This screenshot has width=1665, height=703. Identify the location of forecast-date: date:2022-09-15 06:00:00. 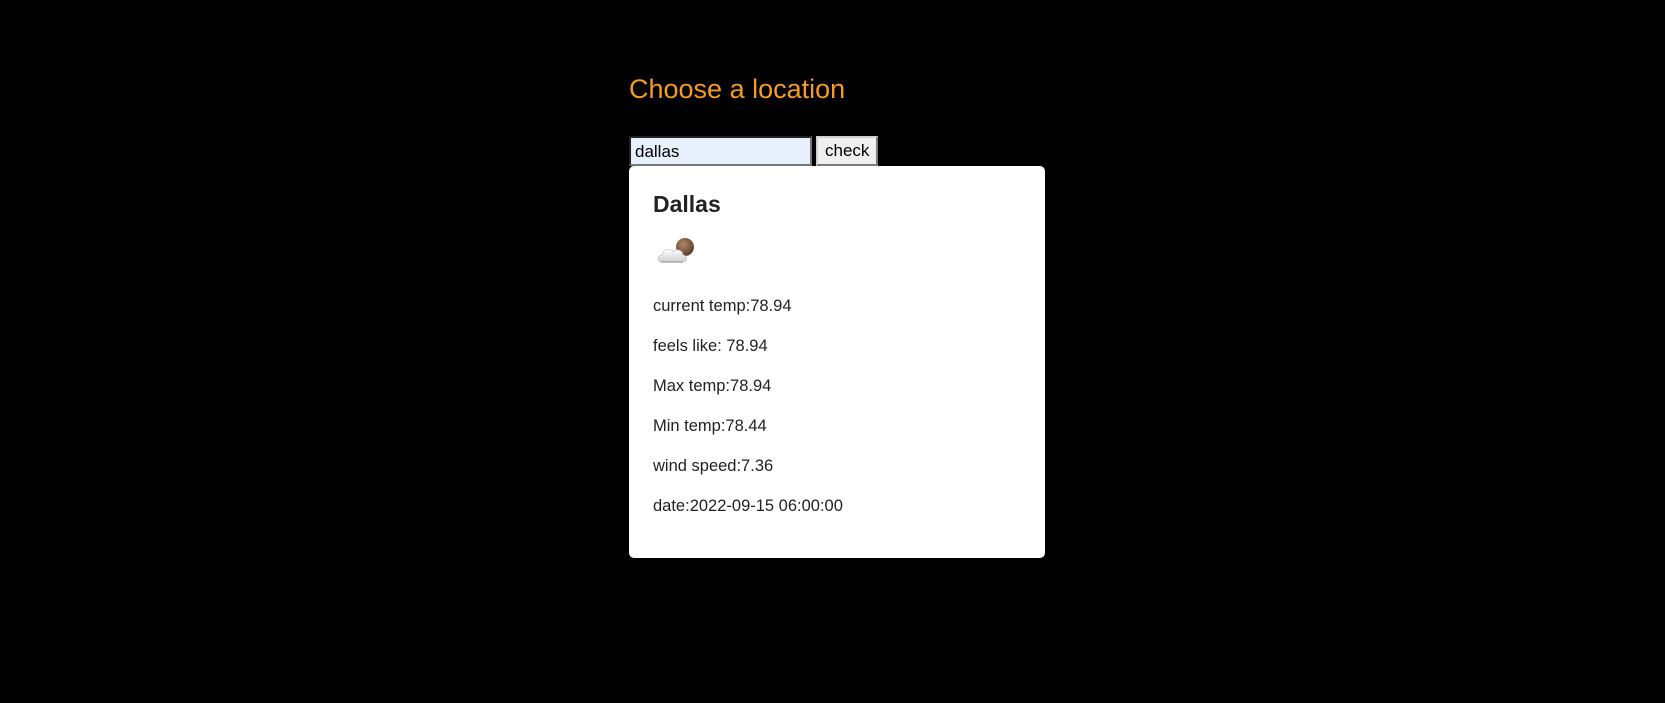
(748, 506).